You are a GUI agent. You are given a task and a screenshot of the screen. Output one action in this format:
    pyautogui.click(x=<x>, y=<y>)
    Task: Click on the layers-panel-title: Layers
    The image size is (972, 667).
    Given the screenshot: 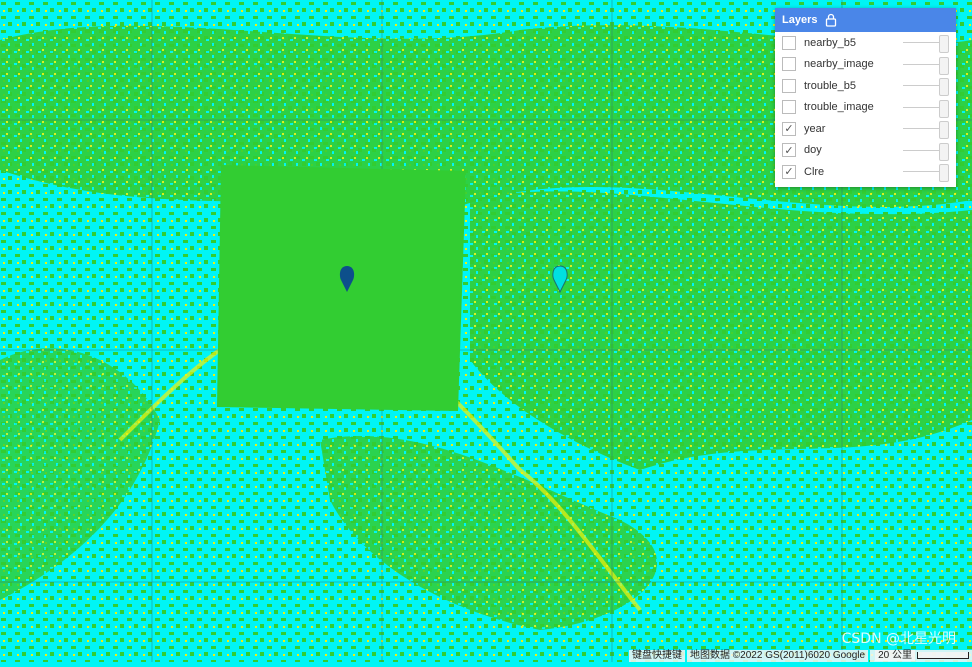 What is the action you would take?
    pyautogui.click(x=800, y=20)
    